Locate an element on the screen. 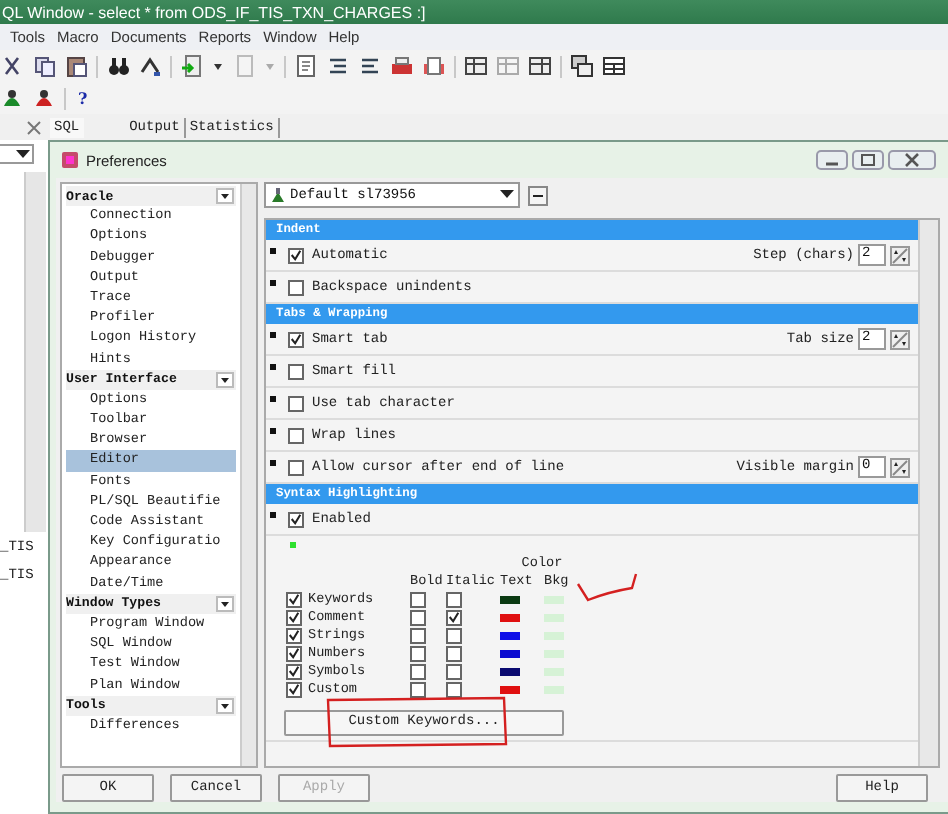 Image resolution: width=948 pixels, height=814 pixels. dropdown is located at coordinates (17, 154).